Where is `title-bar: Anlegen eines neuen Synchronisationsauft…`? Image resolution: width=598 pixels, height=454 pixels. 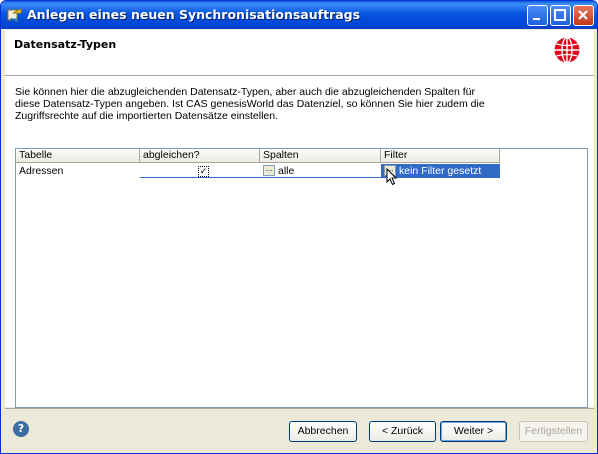 title-bar: Anlegen eines neuen Synchronisationsauft… is located at coordinates (299, 15).